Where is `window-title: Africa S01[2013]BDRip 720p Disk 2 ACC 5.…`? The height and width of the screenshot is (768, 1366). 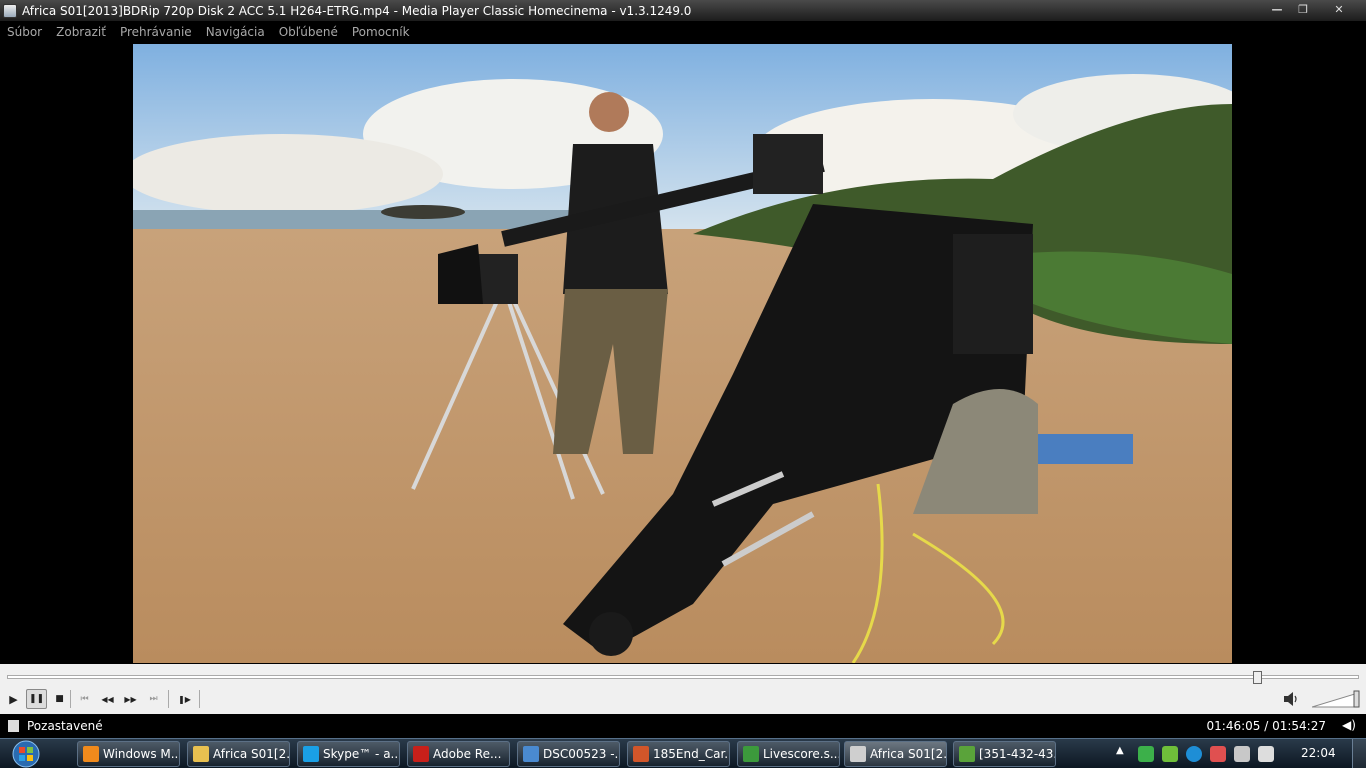
window-title: Africa S01[2013]BDRip 720p Disk 2 ACC 5.… is located at coordinates (357, 10).